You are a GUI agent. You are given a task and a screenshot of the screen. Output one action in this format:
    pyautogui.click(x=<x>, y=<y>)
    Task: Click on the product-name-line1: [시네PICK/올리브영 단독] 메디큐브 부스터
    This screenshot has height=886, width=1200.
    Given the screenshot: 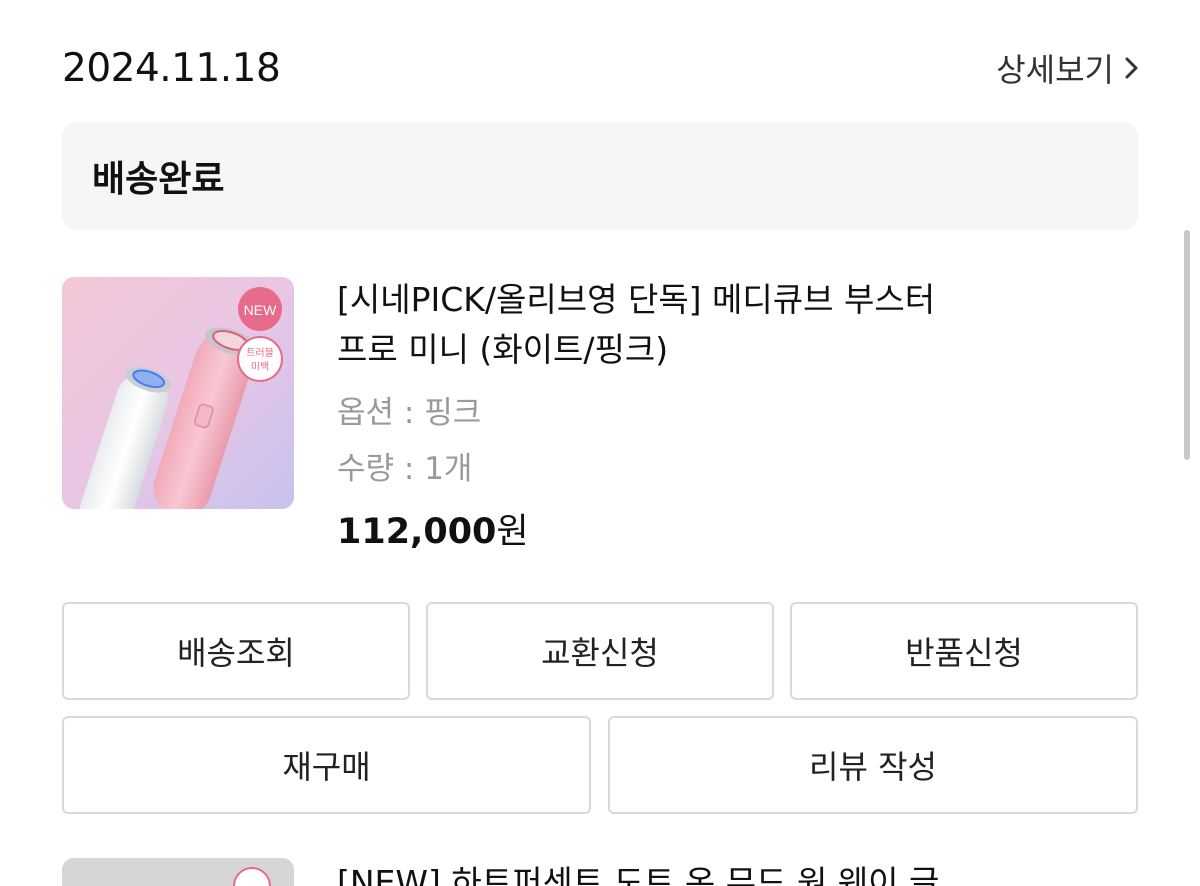 What is the action you would take?
    pyautogui.click(x=636, y=299)
    